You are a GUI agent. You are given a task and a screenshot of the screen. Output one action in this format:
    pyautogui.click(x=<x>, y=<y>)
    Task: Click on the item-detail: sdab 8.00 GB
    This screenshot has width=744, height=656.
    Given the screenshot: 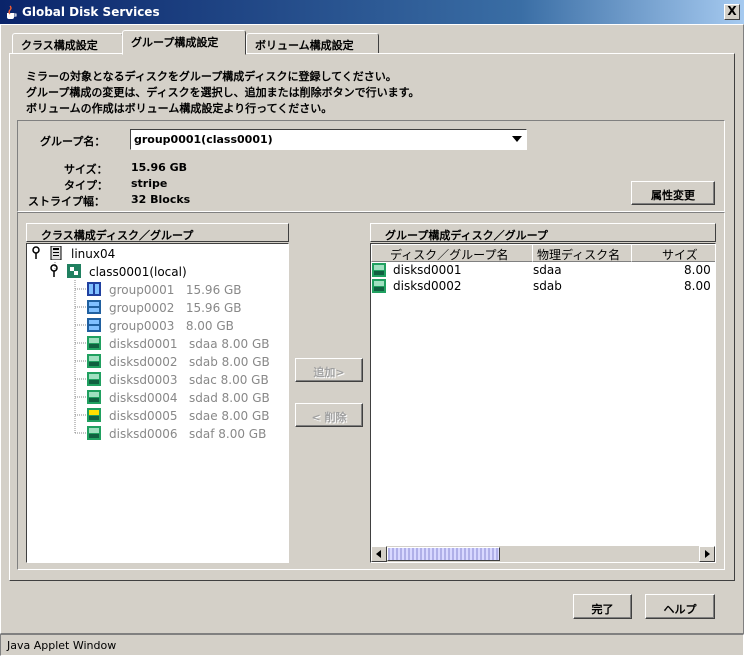 What is the action you would take?
    pyautogui.click(x=229, y=362)
    